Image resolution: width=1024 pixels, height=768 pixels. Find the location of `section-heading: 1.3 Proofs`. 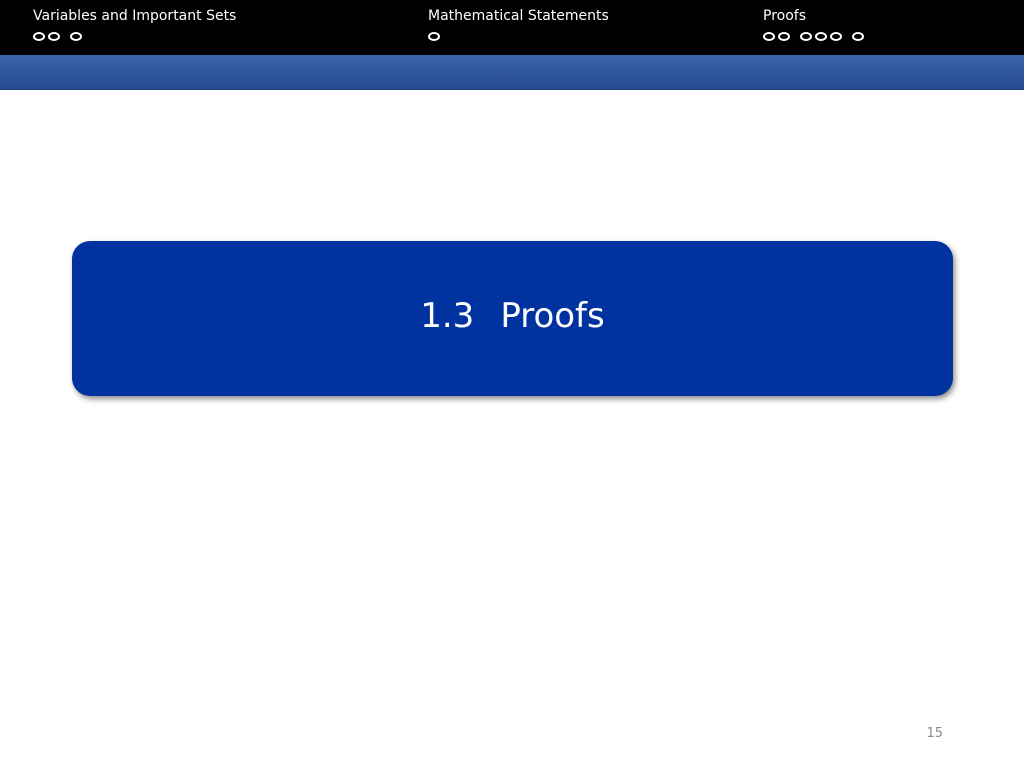

section-heading: 1.3 Proofs is located at coordinates (512, 316).